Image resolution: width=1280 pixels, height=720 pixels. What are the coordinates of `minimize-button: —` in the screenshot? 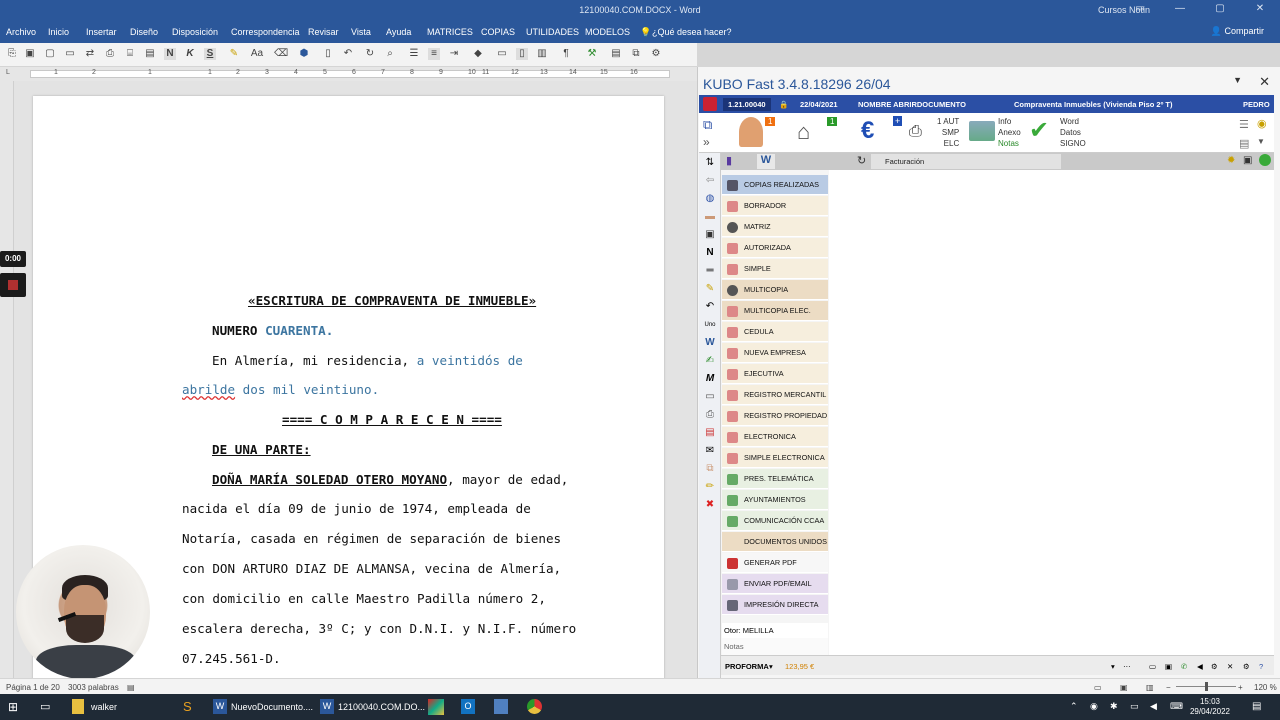 It's located at (1180, 8).